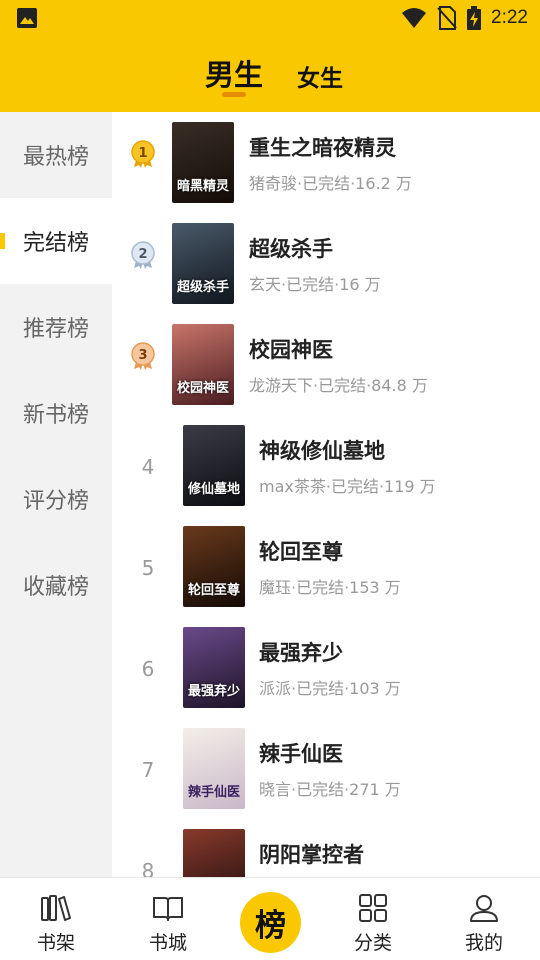 Image resolution: width=540 pixels, height=960 pixels. Describe the element at coordinates (202, 388) in the screenshot. I see `cover-title: 校园神医` at that location.